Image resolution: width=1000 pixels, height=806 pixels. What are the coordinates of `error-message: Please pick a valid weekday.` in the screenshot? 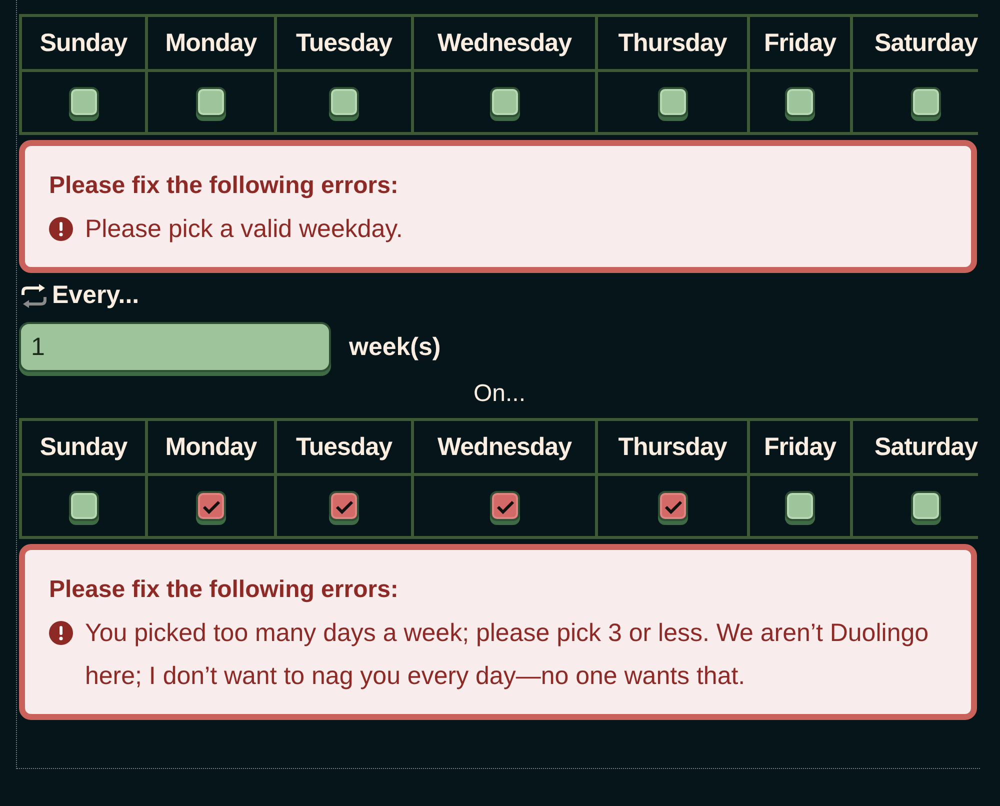 It's located at (244, 229).